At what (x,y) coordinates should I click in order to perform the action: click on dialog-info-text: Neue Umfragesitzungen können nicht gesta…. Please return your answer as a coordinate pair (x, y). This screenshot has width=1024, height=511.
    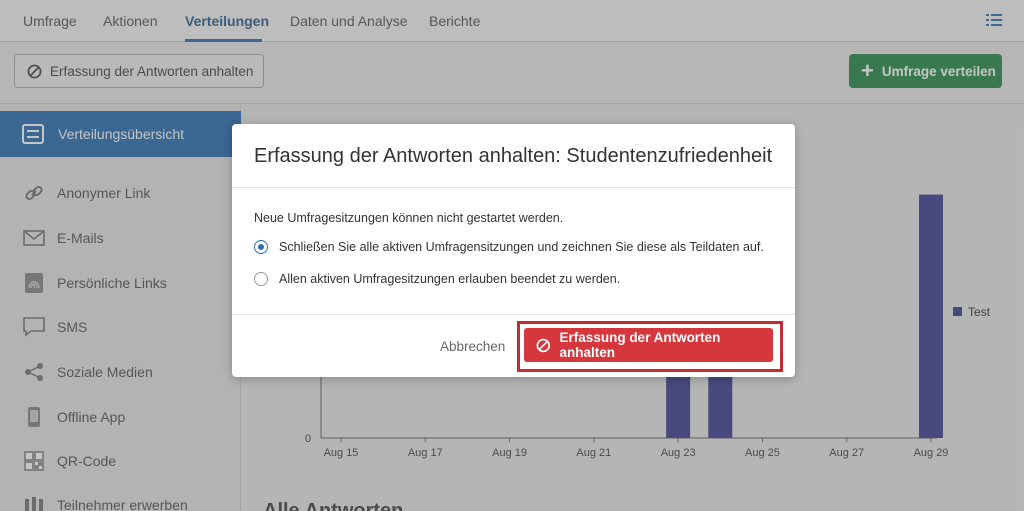
    Looking at the image, I should click on (409, 218).